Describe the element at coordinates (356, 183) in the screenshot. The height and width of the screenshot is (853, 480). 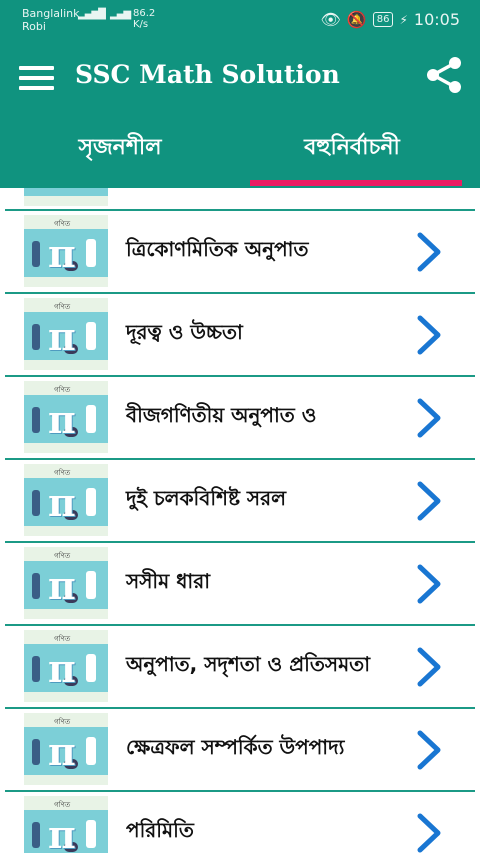
I see `tab-indicator` at that location.